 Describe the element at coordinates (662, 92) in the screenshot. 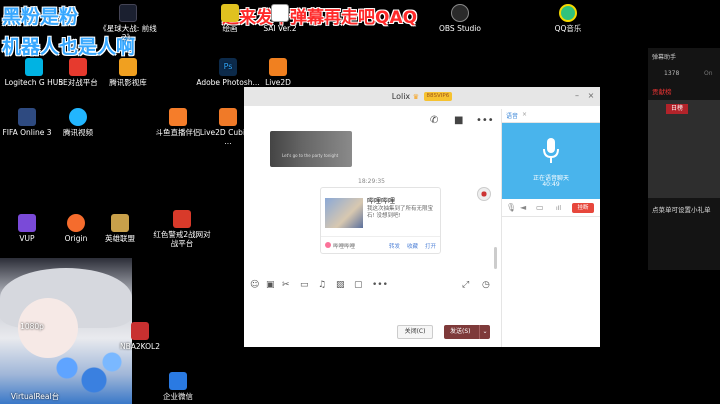

I see `contribution-title: 贡献榜` at that location.